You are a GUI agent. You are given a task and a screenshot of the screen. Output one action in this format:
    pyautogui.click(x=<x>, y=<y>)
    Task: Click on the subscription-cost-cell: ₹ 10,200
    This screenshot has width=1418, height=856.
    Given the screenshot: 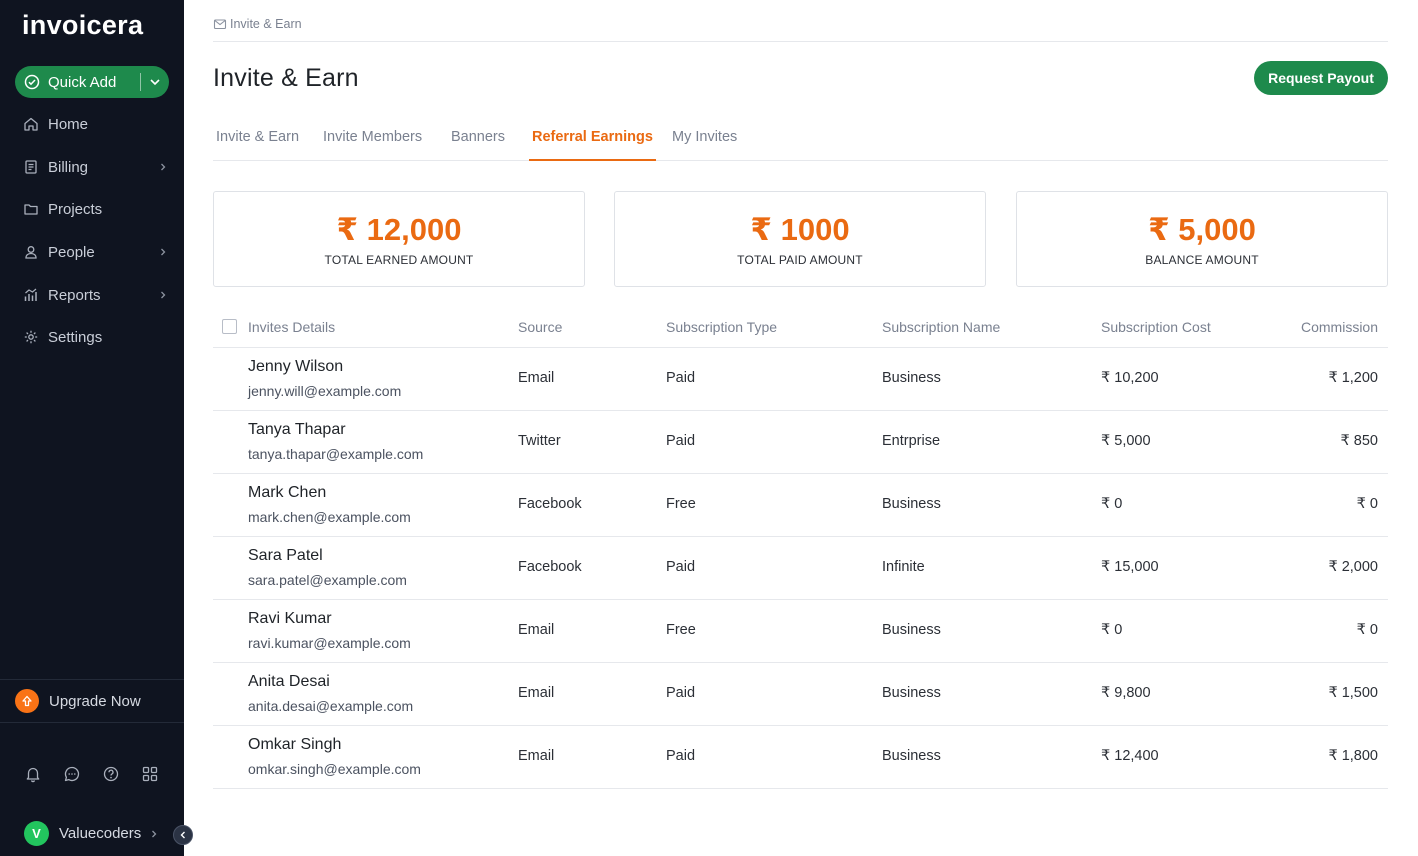 What is the action you would take?
    pyautogui.click(x=1130, y=378)
    